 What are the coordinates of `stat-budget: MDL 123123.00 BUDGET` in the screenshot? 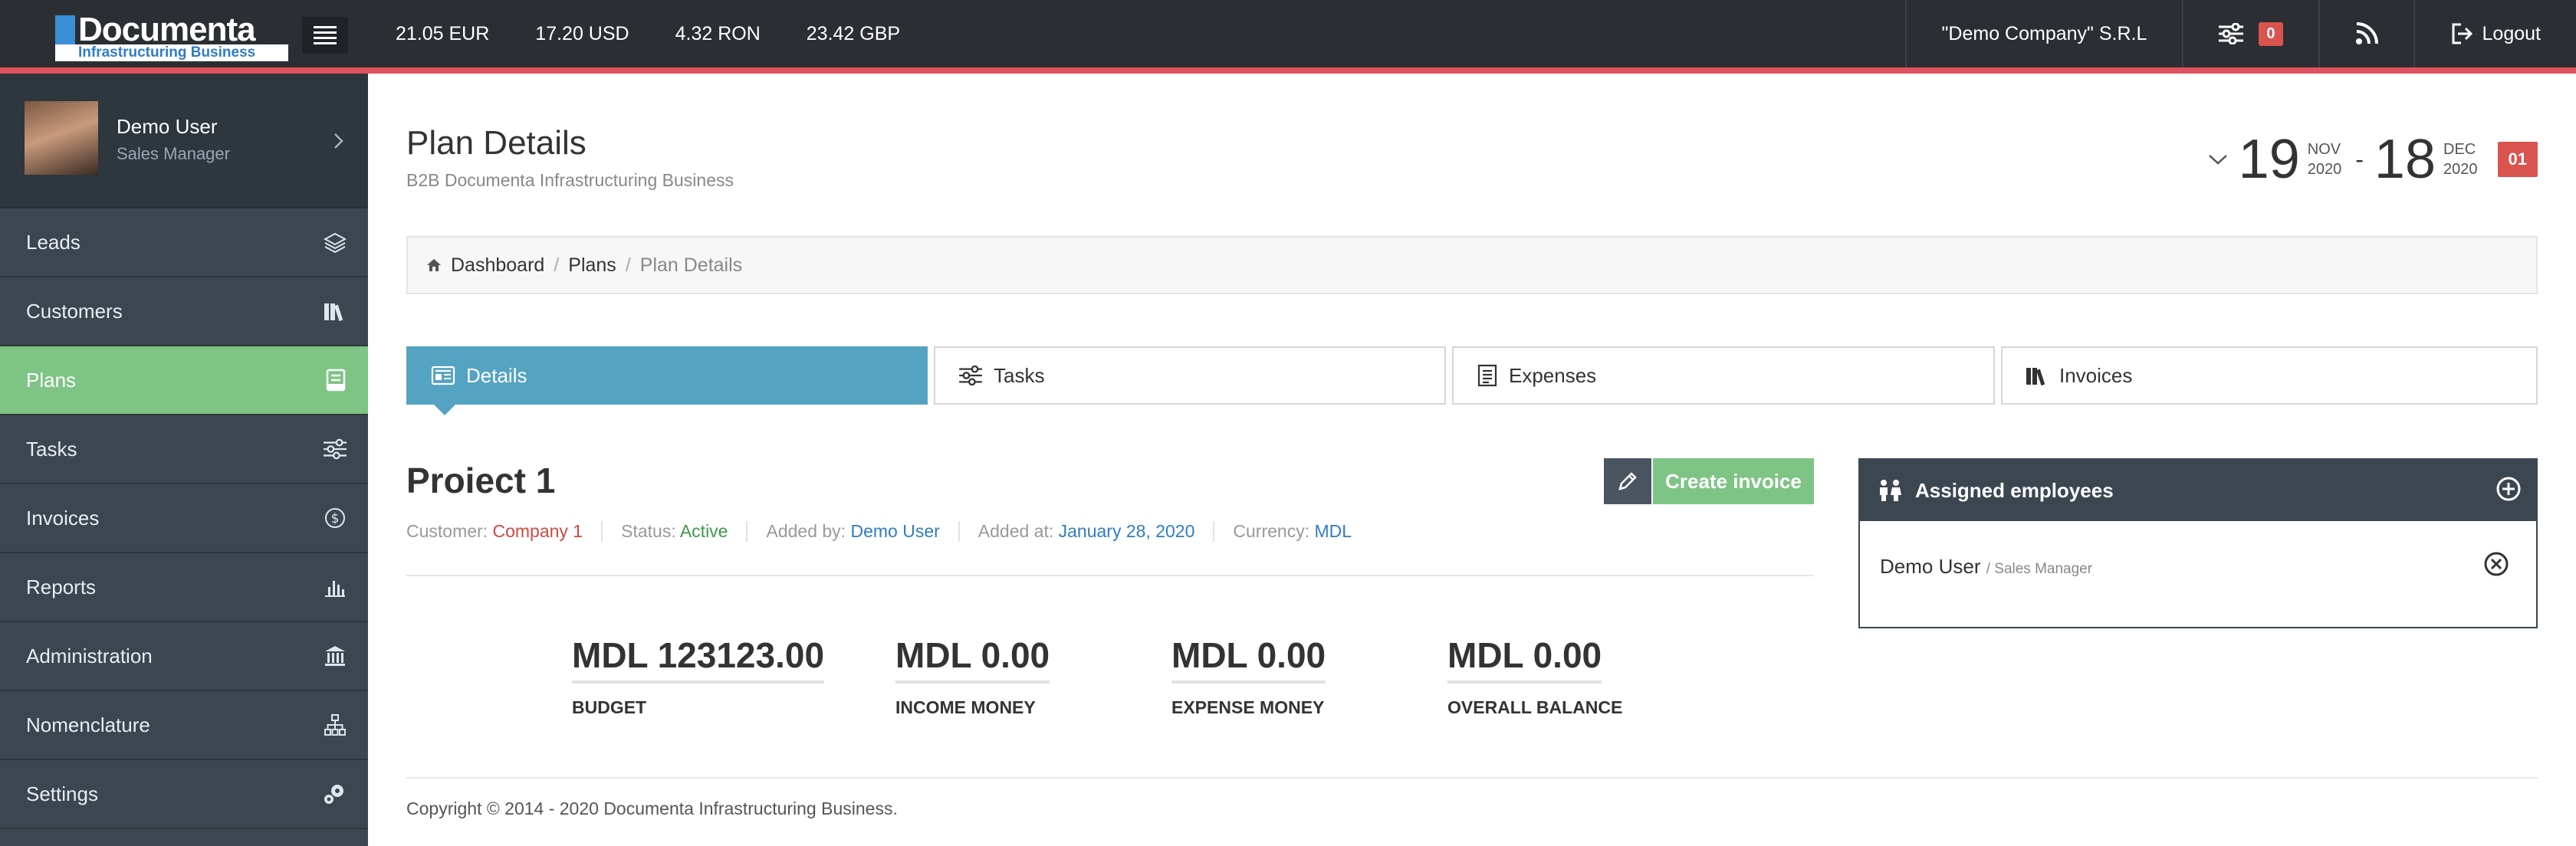 It's located at (698, 676).